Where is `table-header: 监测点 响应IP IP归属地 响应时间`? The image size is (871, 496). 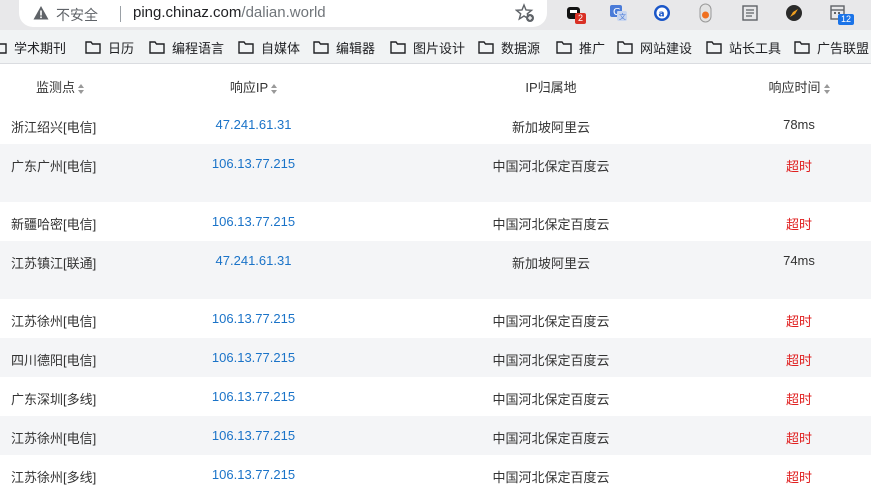
table-header: 监测点 响应IP IP归属地 响应时间 is located at coordinates (435, 84).